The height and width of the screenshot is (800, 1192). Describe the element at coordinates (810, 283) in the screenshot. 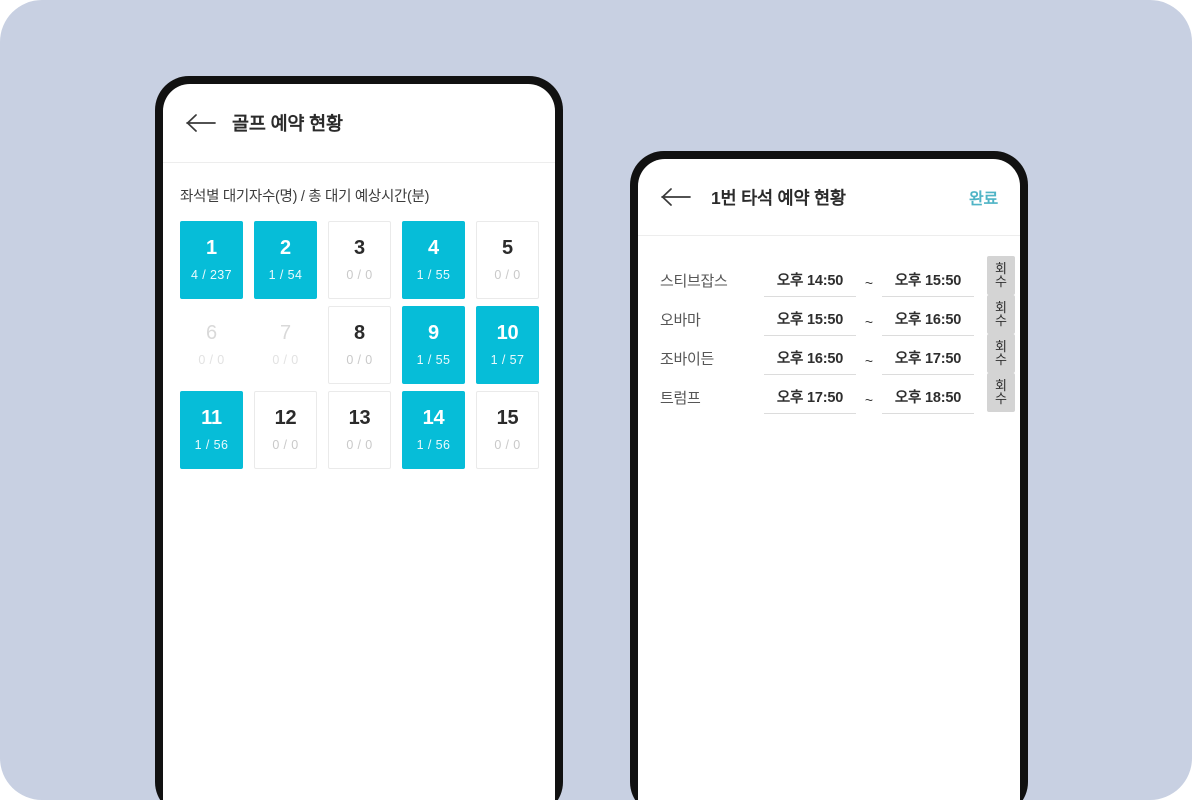

I see `start-time-field: 오후 14:50` at that location.